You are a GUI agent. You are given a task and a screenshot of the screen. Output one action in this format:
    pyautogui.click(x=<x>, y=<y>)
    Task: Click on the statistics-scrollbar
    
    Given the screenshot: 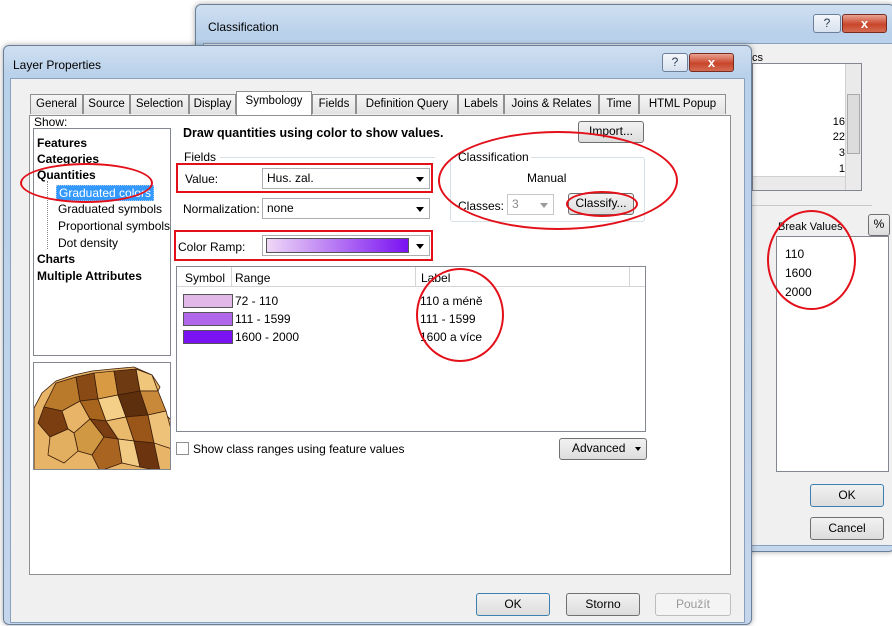 What is the action you would take?
    pyautogui.click(x=853, y=127)
    